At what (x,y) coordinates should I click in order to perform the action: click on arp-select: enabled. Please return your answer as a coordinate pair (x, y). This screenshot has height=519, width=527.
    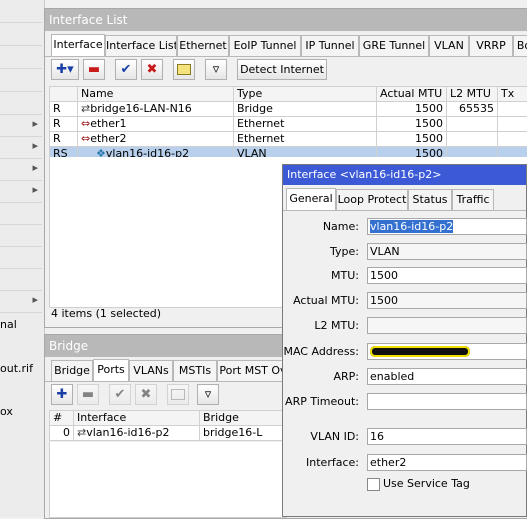
    Looking at the image, I should click on (447, 376).